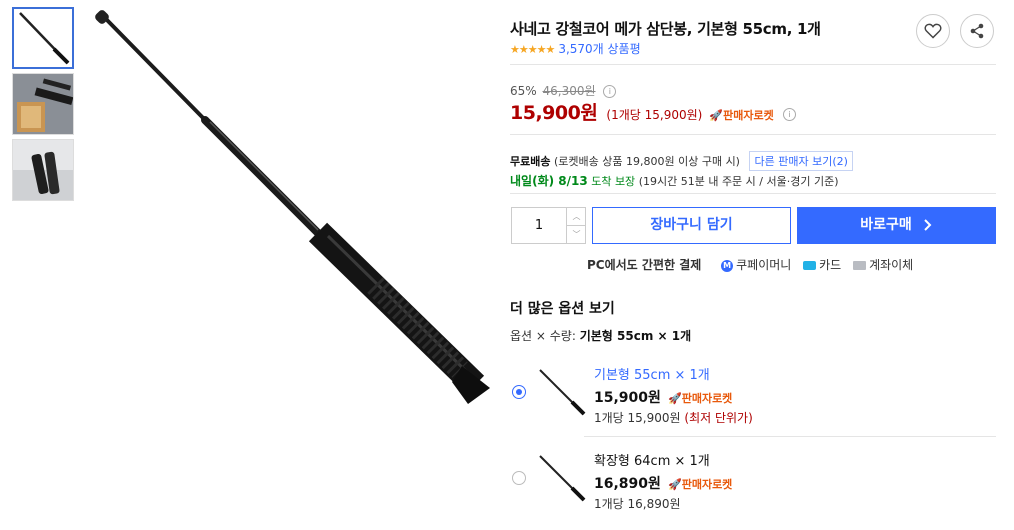 The image size is (1014, 530). I want to click on heart-icon, so click(933, 31).